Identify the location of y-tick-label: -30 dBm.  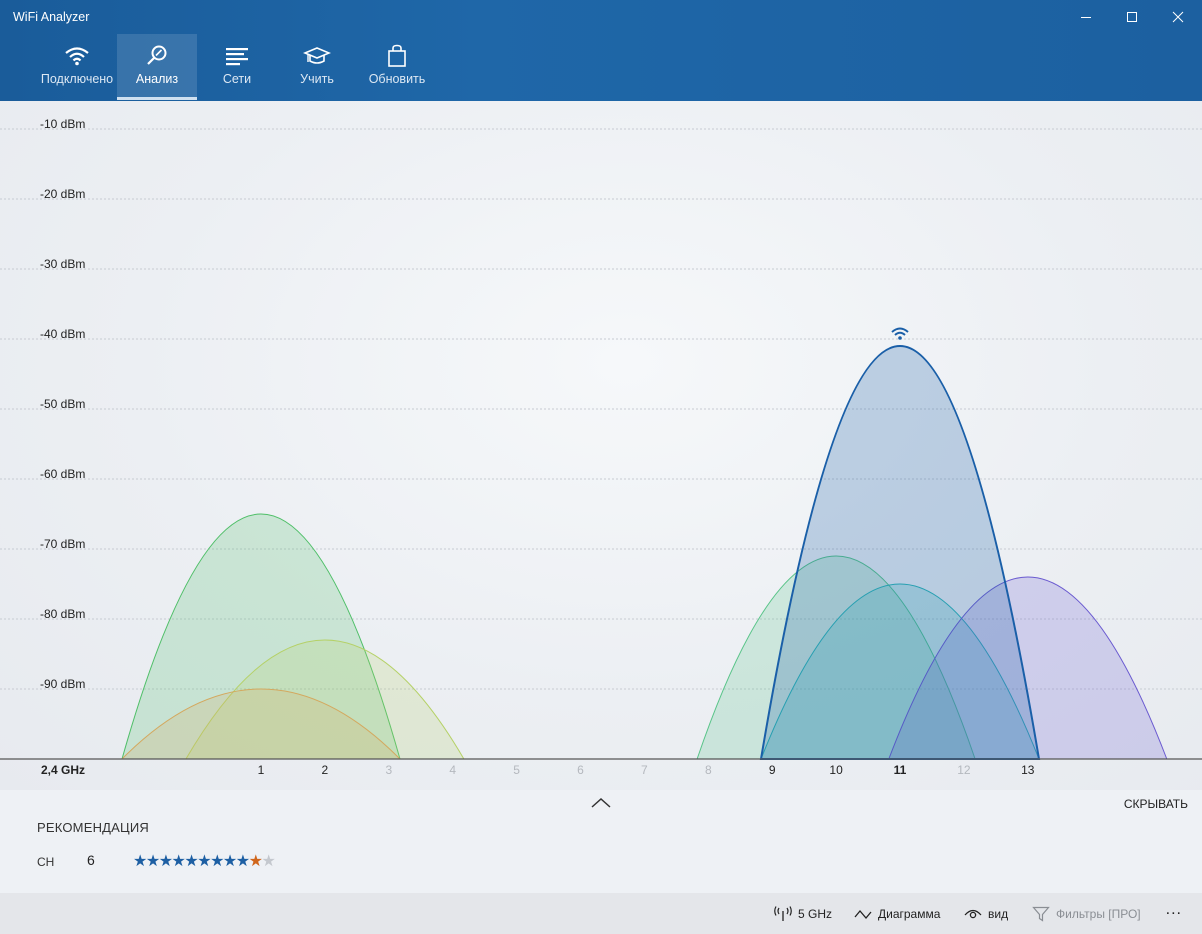
(62, 264).